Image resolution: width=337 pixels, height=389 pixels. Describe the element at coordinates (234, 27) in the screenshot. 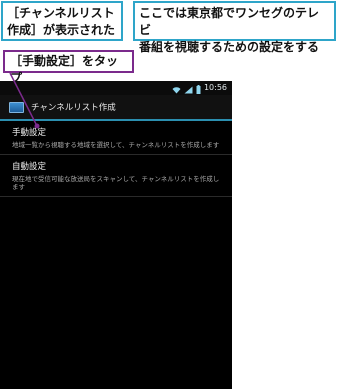

I see `callout-description: ここでは東京都でワンセグのテレビ 番組を視聴するための設定をする` at that location.